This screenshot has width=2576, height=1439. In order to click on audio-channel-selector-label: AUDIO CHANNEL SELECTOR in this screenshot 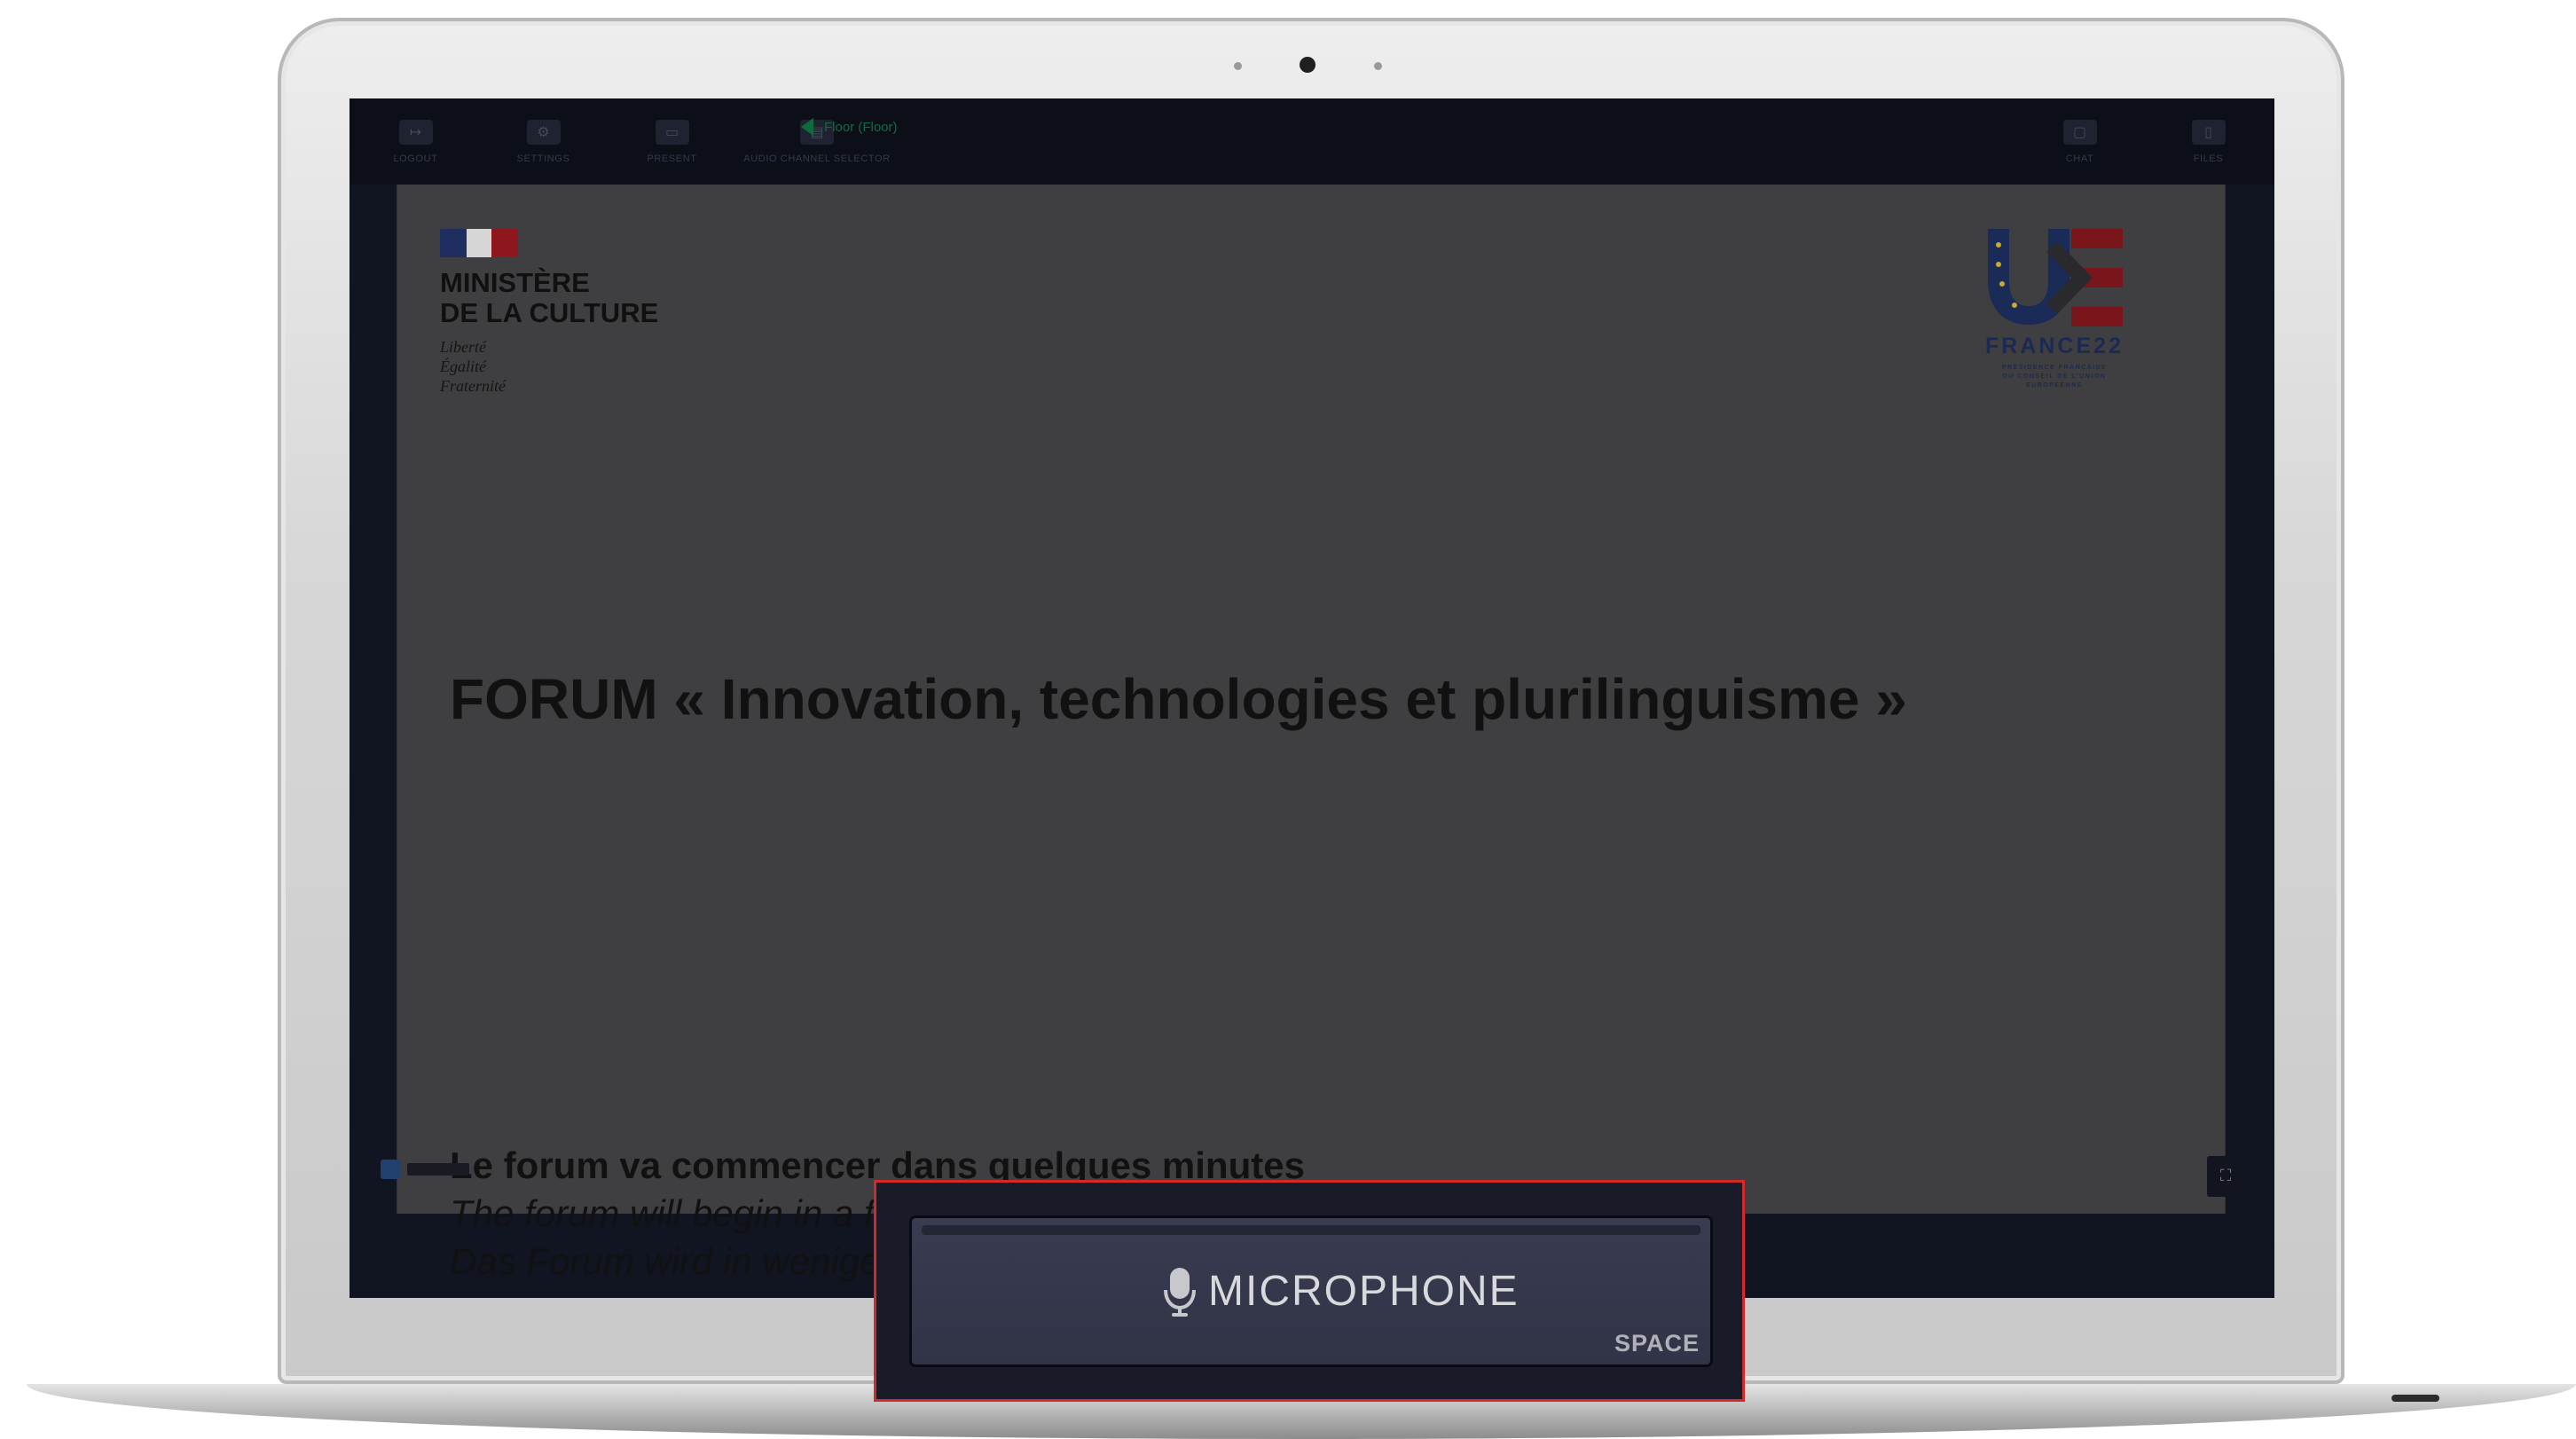, I will do `click(817, 158)`.